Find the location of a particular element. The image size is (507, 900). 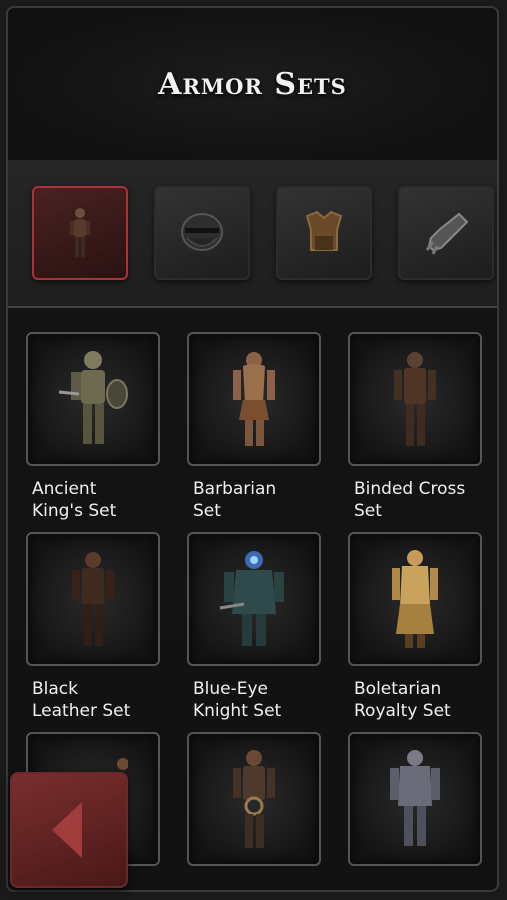

armor-set-label: Blue-Eye Knight Set is located at coordinates (237, 700).